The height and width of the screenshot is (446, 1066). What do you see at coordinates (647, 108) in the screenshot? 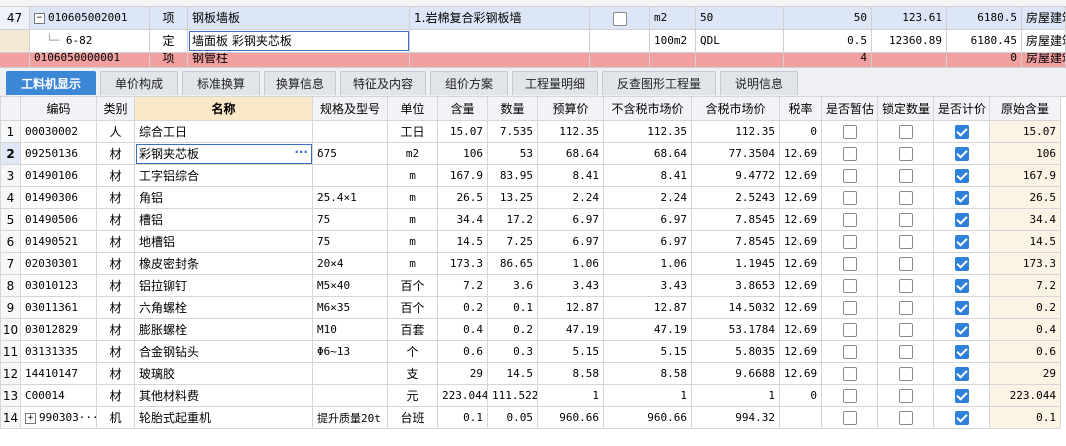
I see `col-header-market-price-ex-tax: 不含税市场价` at bounding box center [647, 108].